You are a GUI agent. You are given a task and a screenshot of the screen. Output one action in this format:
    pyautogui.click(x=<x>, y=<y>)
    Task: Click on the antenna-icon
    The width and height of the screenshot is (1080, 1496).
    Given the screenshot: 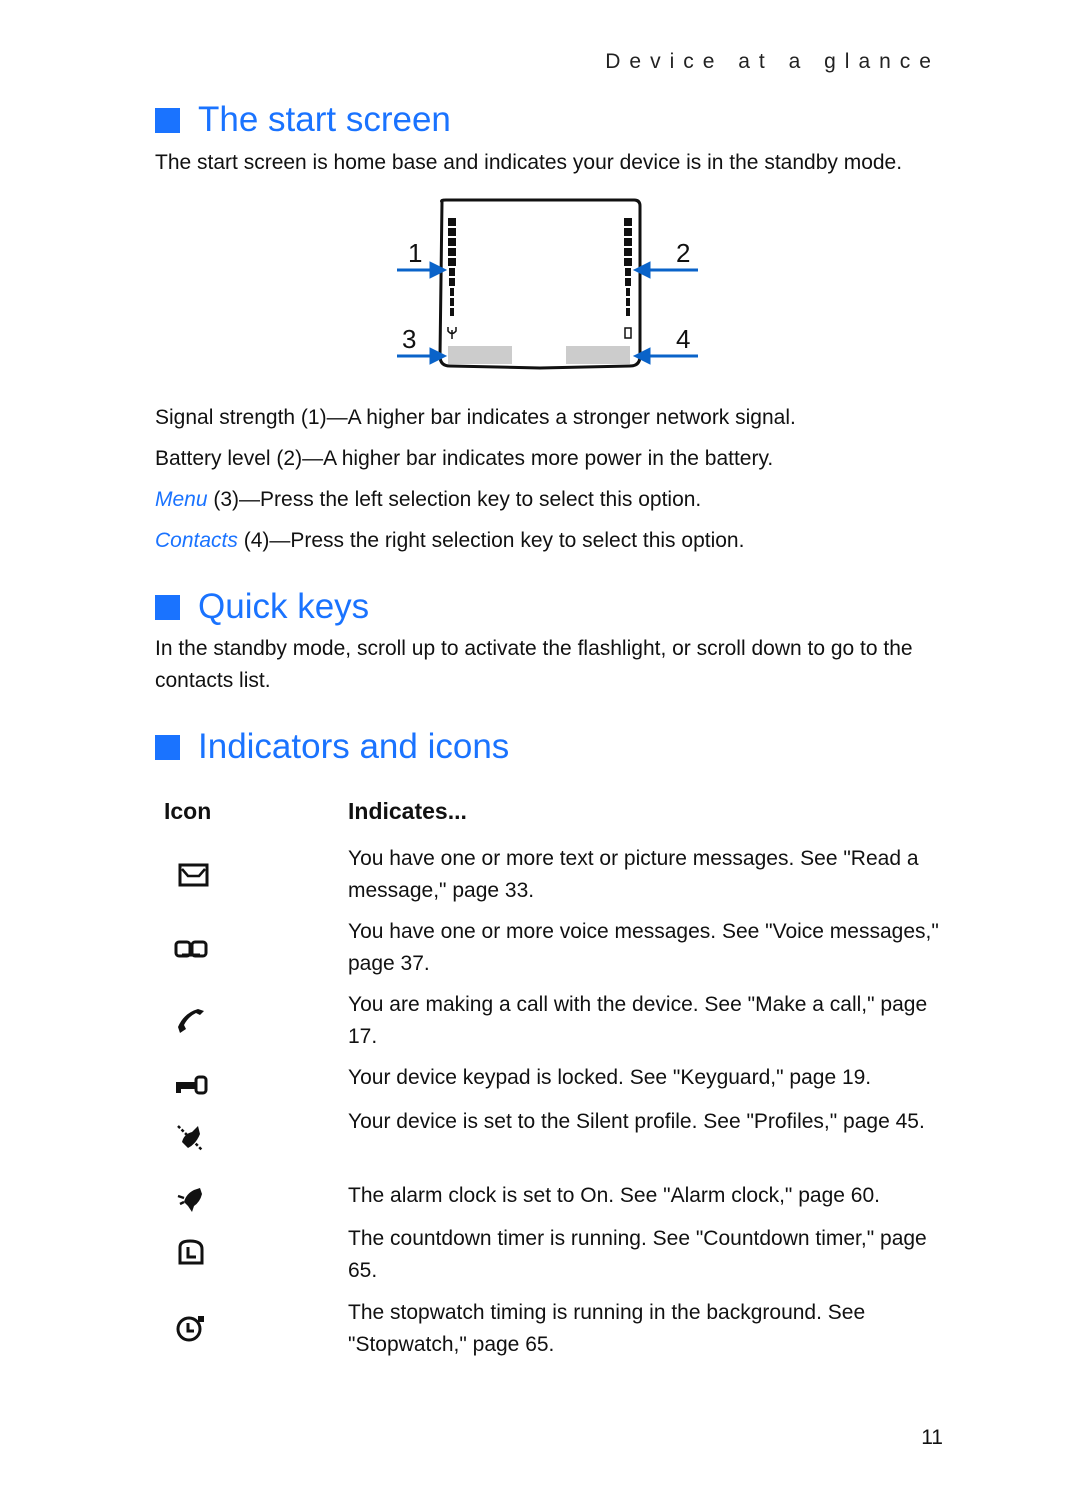 What is the action you would take?
    pyautogui.click(x=452, y=333)
    